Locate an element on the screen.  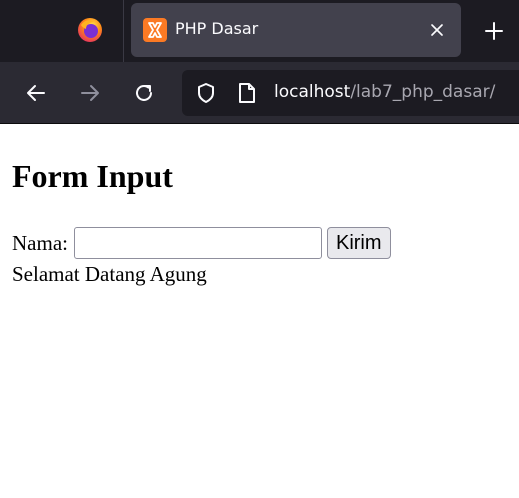
page-icon is located at coordinates (247, 93).